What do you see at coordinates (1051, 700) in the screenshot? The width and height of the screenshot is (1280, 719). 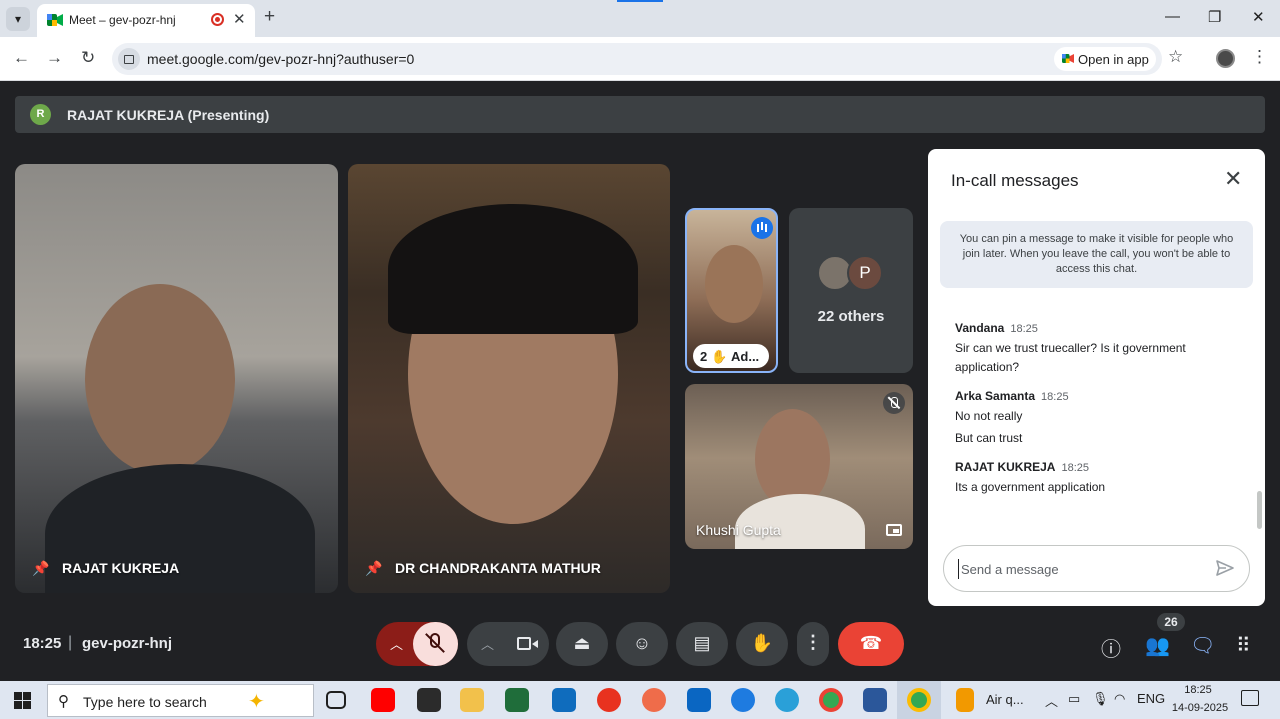 I see `tray-chevron-icon: ︿` at bounding box center [1051, 700].